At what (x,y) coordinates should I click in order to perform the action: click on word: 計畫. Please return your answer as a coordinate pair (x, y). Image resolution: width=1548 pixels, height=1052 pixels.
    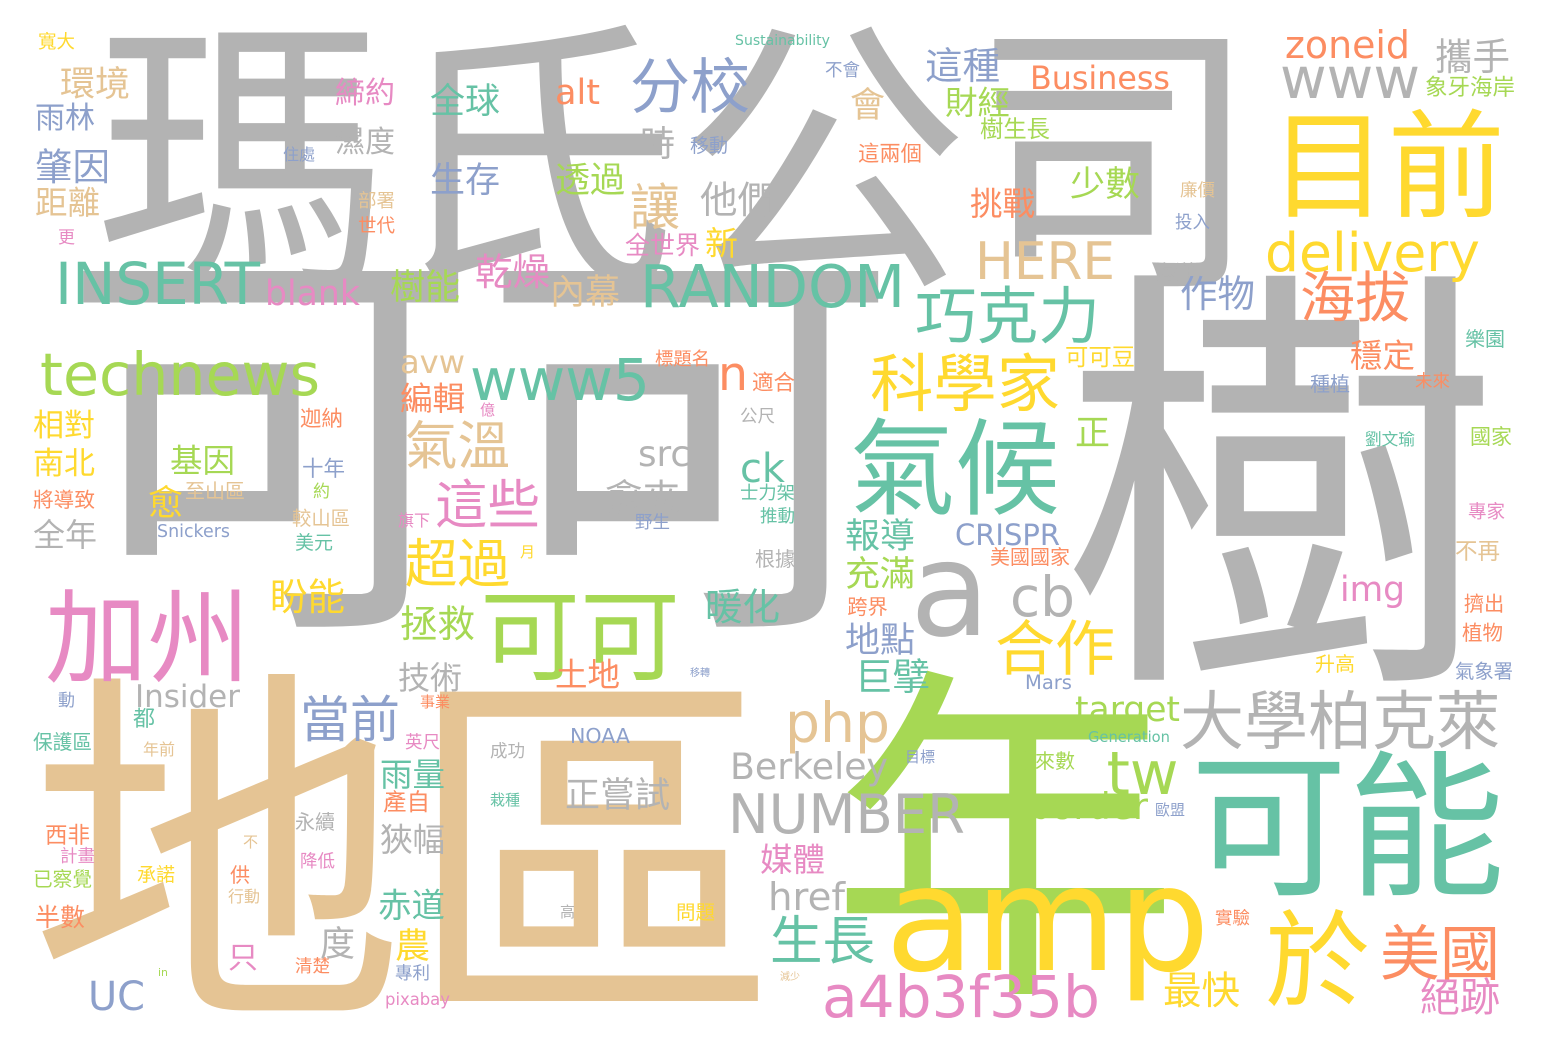
    Looking at the image, I should click on (77, 856).